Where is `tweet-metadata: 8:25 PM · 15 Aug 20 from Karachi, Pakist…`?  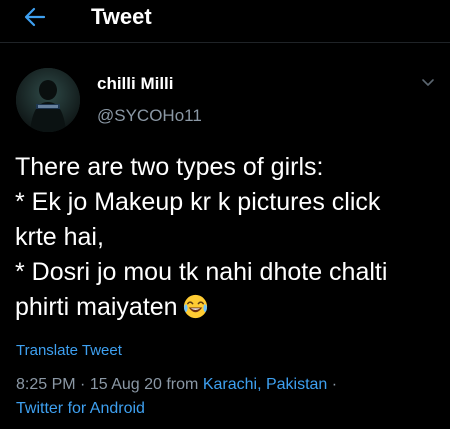 tweet-metadata: 8:25 PM · 15 Aug 20 from Karachi, Pakist… is located at coordinates (176, 385).